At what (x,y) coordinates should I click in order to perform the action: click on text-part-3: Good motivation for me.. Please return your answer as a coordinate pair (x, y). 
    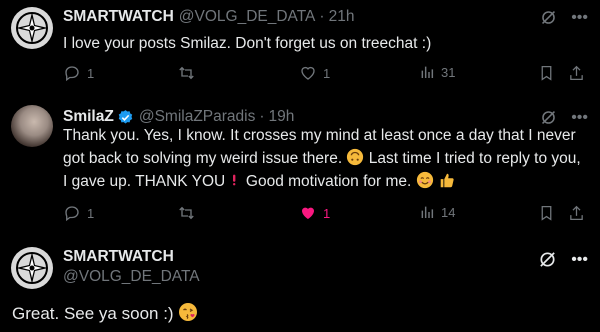
    Looking at the image, I should click on (328, 181).